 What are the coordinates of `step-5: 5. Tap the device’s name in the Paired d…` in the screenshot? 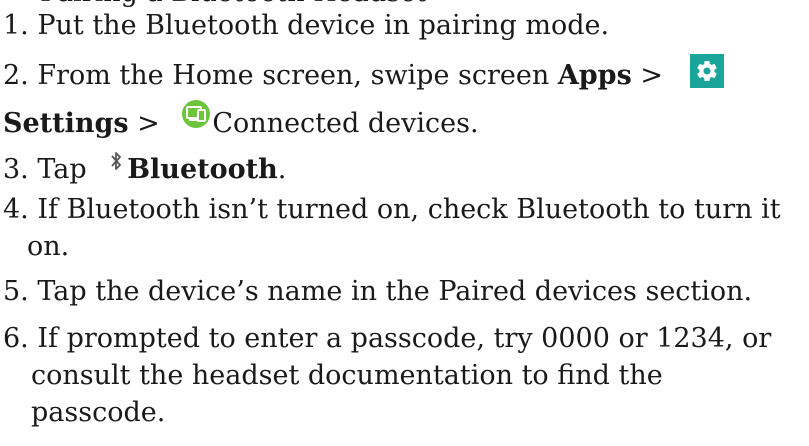 It's located at (377, 292).